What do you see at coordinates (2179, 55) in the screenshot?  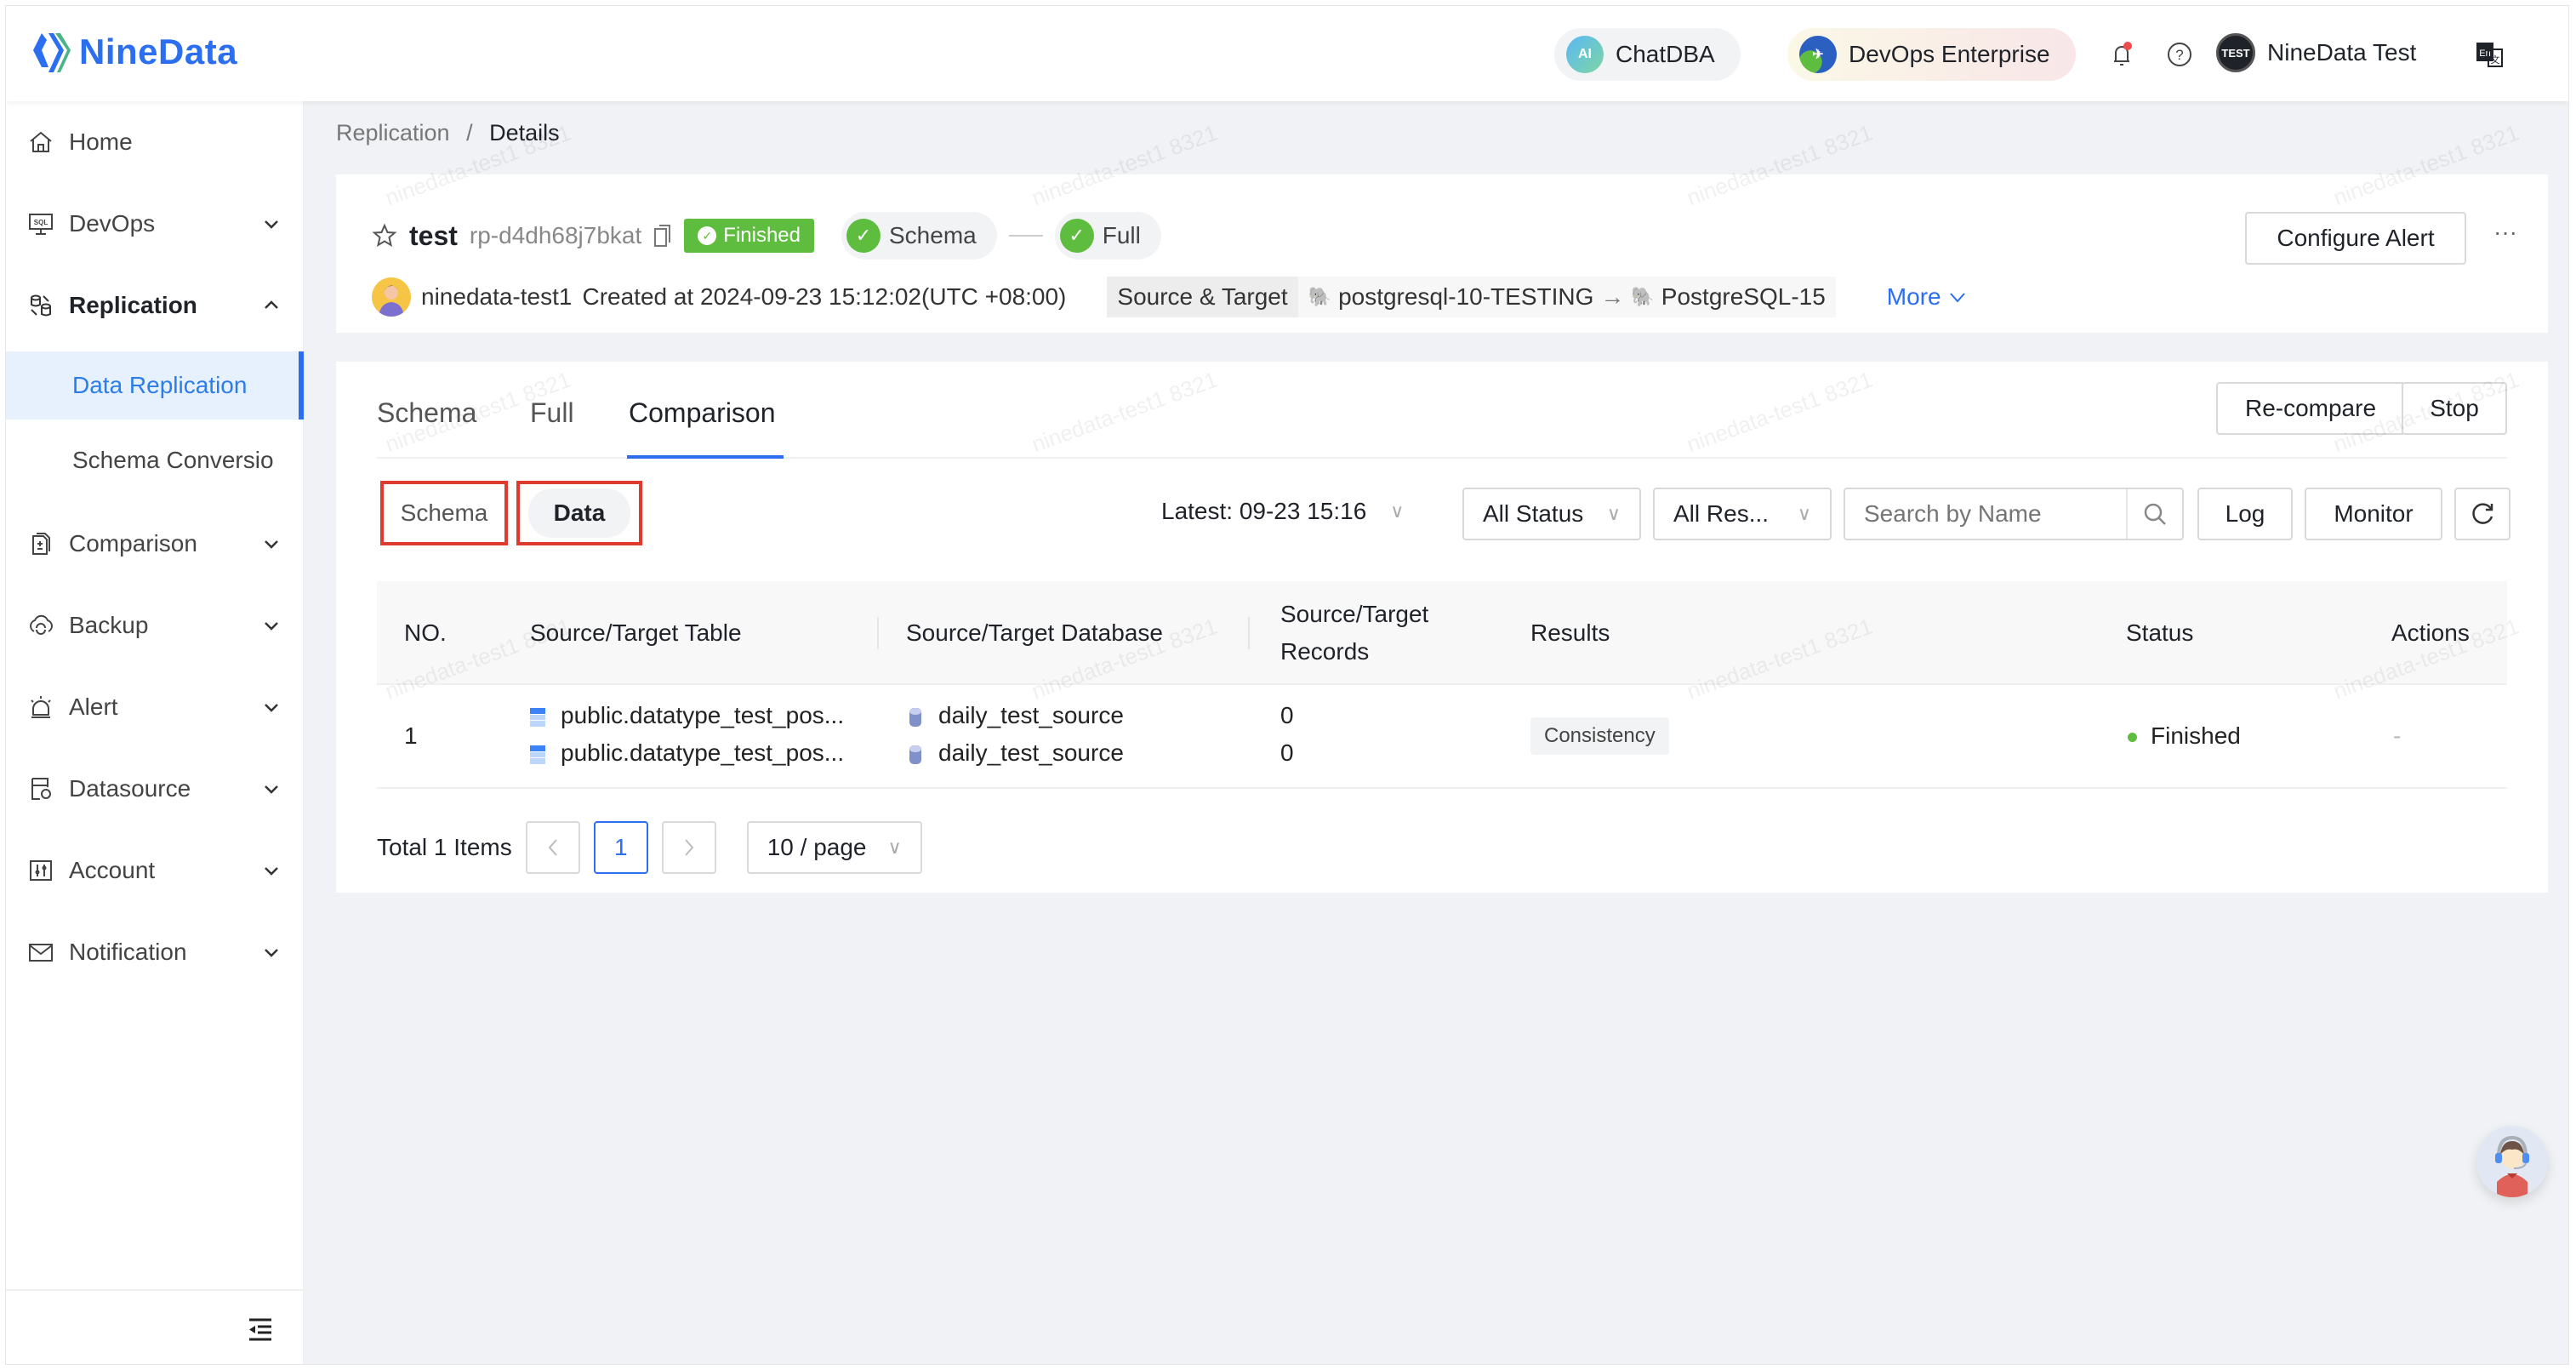 I see `help-icon: ?` at bounding box center [2179, 55].